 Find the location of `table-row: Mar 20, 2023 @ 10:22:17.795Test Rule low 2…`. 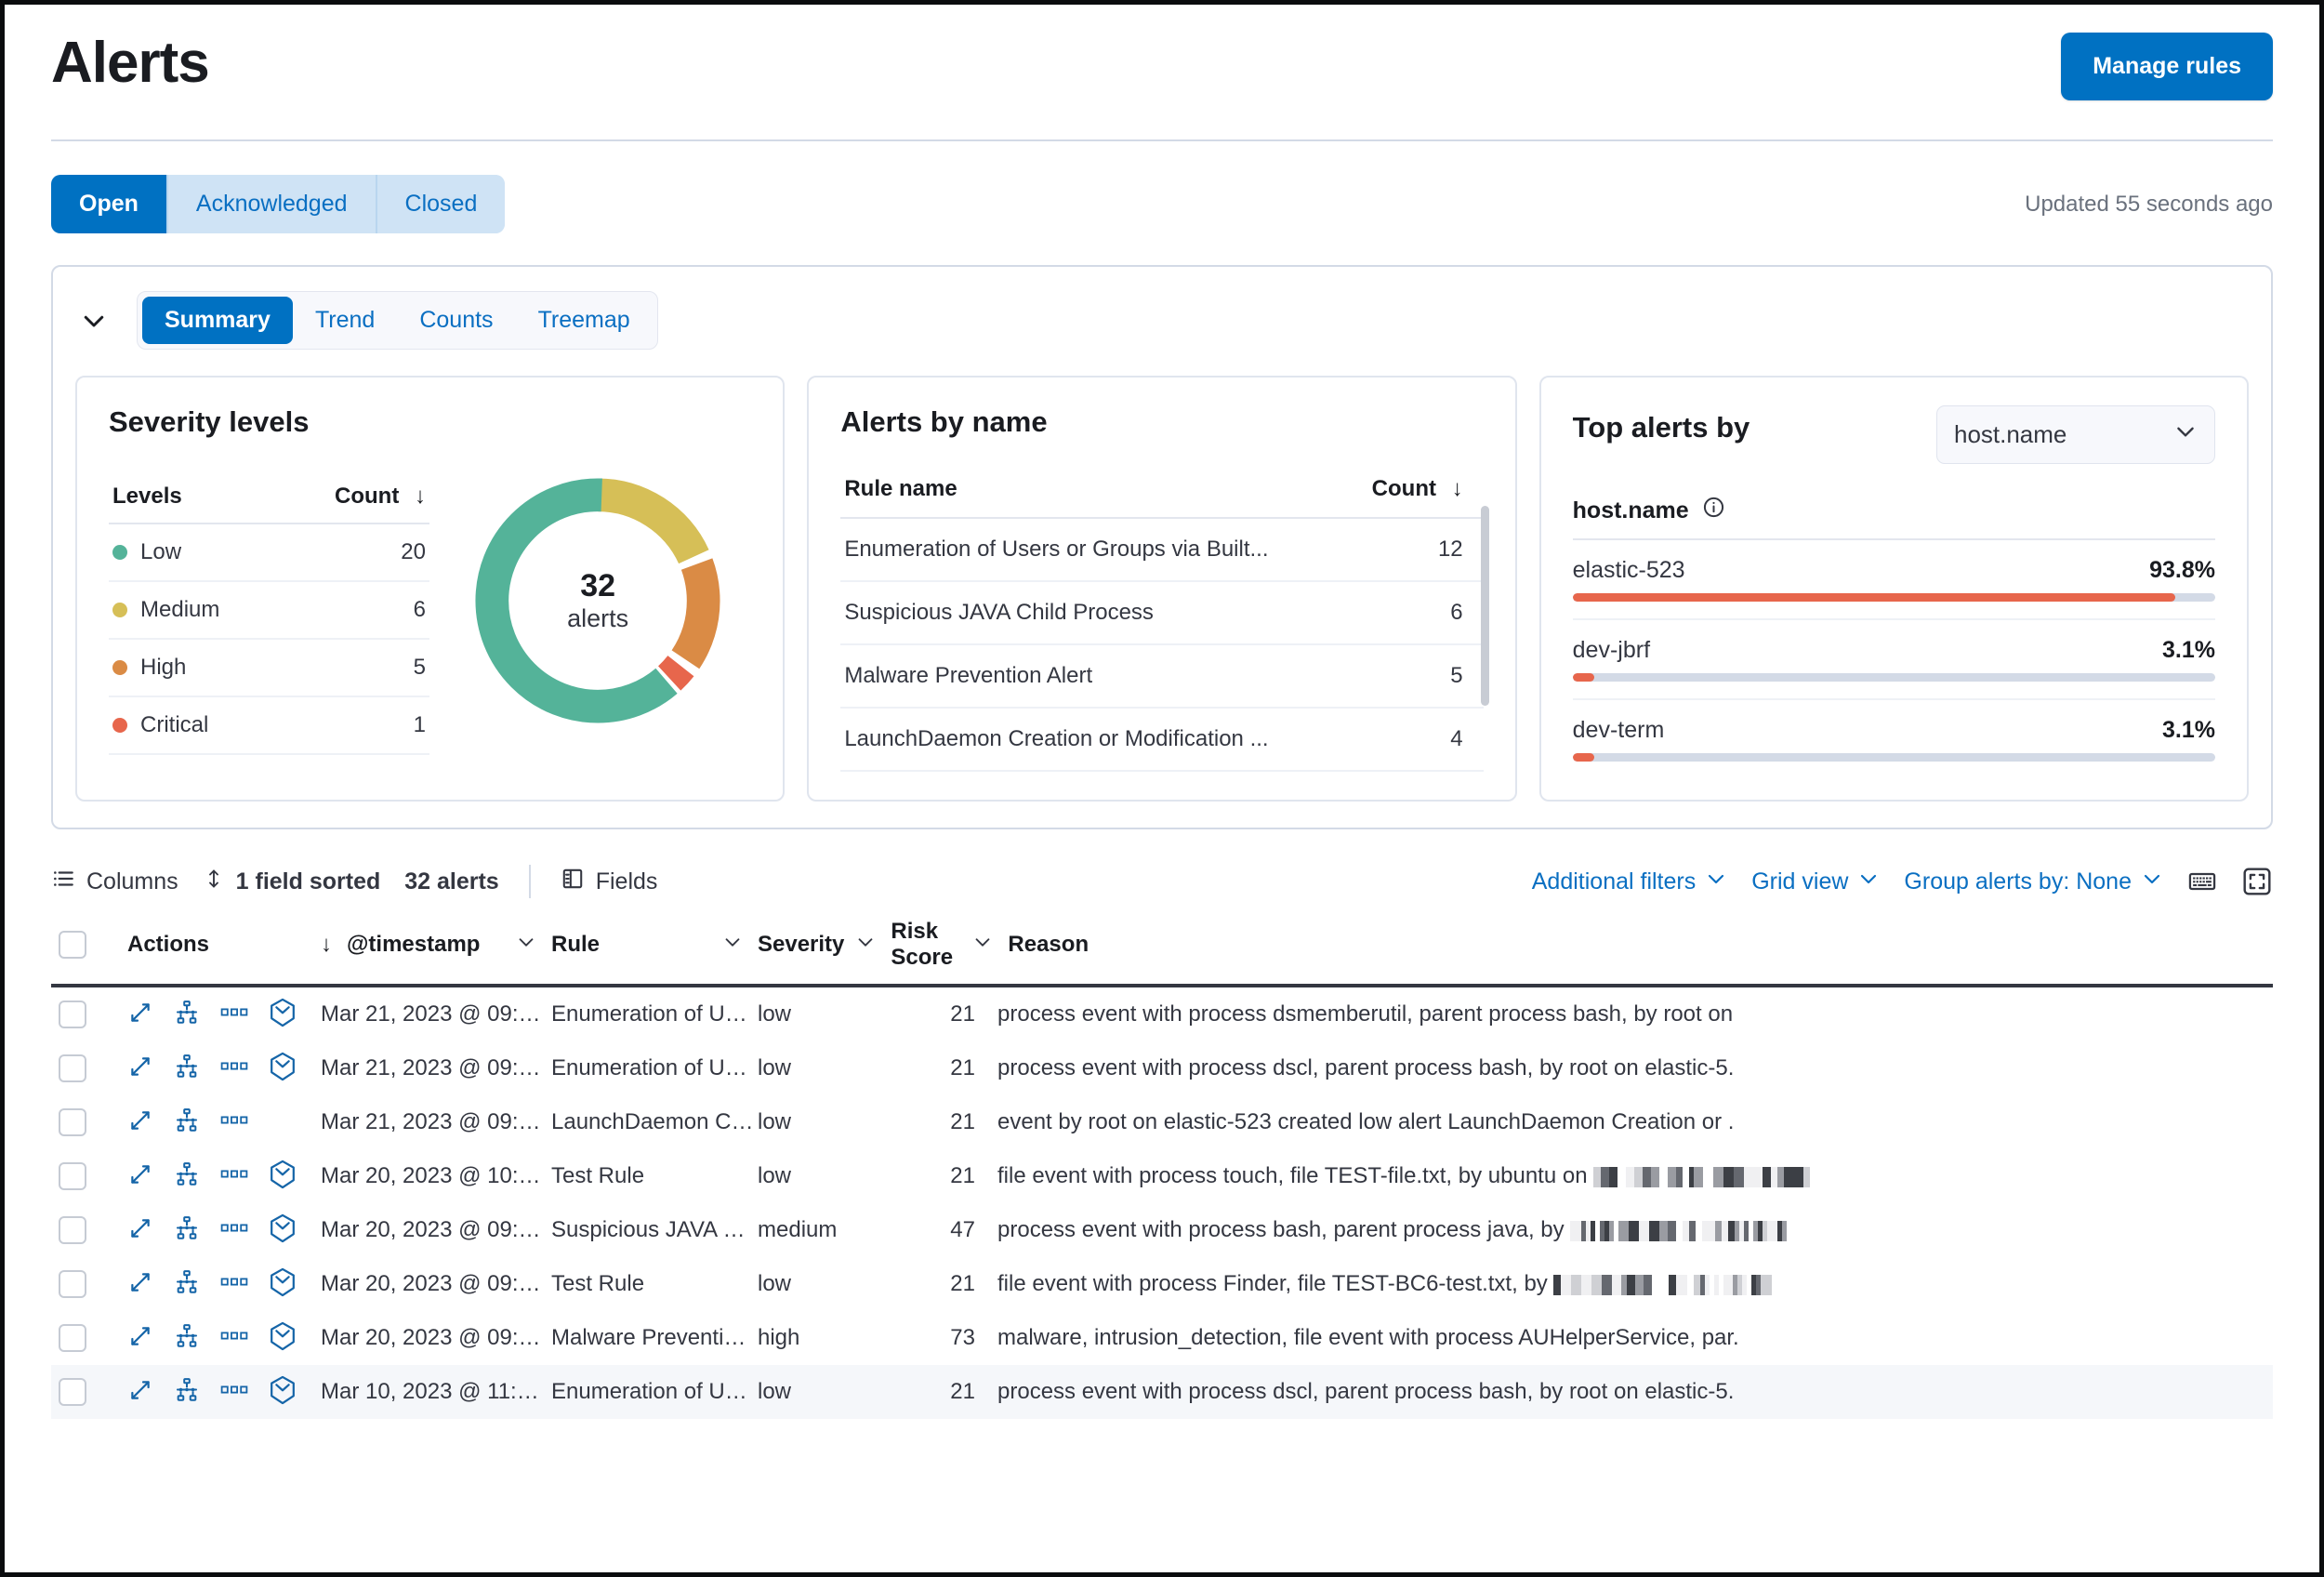

table-row: Mar 20, 2023 @ 10:22:17.795Test Rule low 2… is located at coordinates (1162, 1176).